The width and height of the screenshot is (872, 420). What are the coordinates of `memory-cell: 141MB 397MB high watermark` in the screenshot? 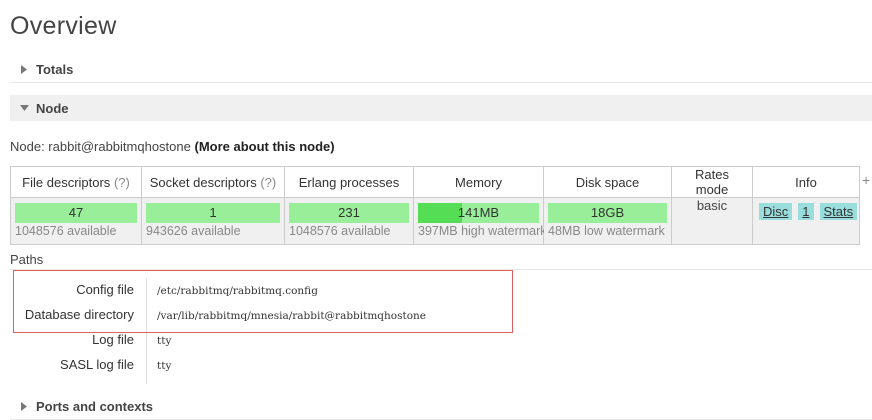 It's located at (480, 221).